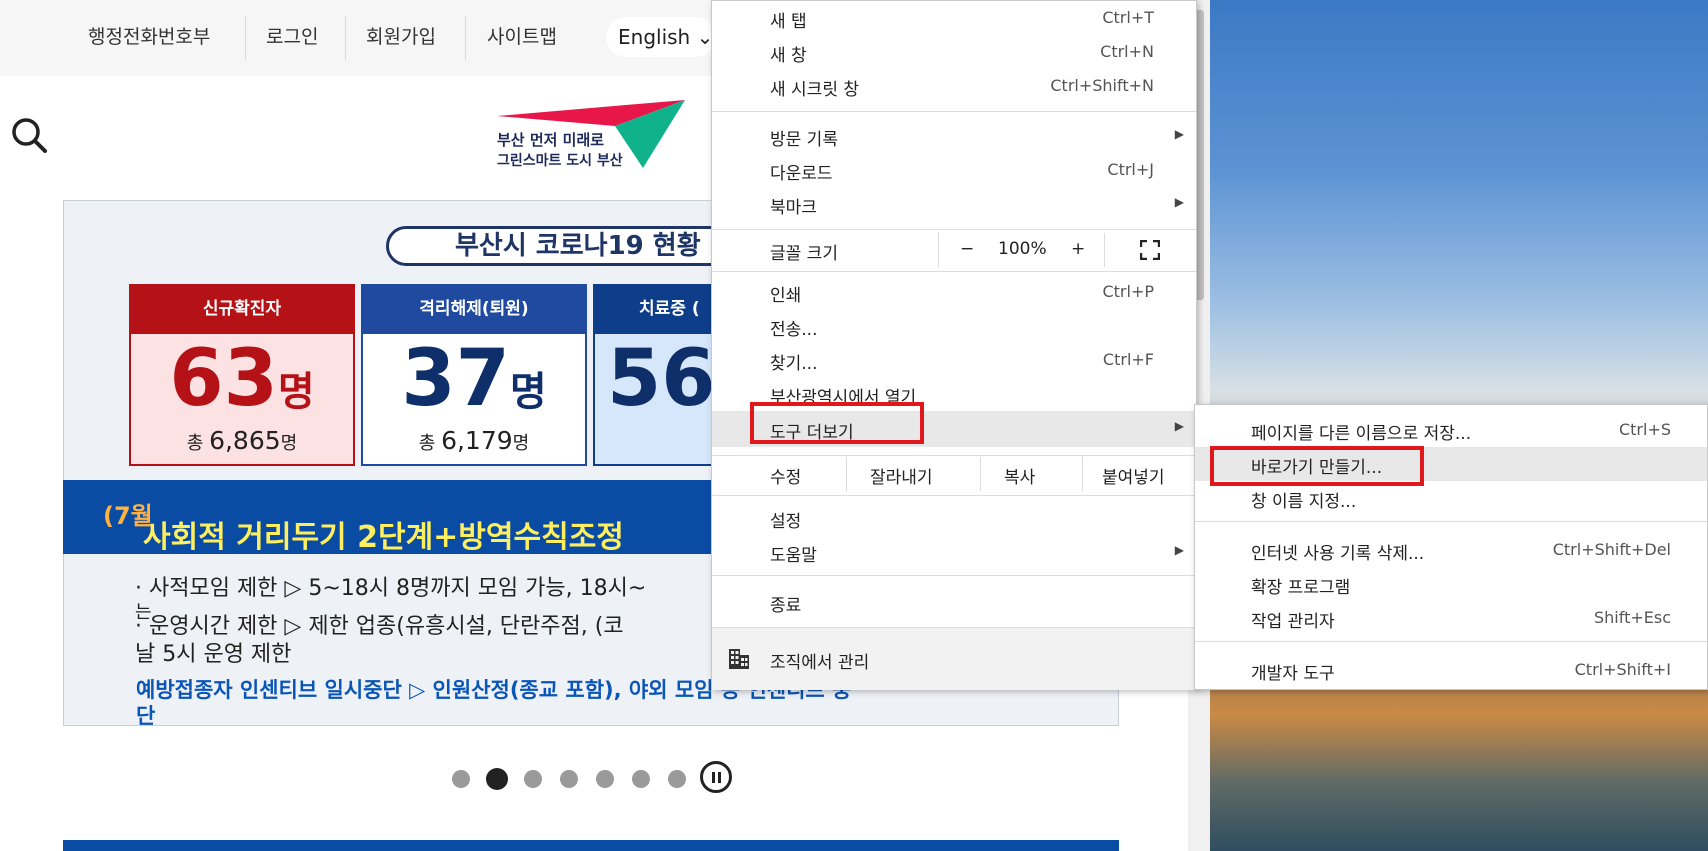 The image size is (1708, 851). I want to click on total-label: 총, so click(427, 443).